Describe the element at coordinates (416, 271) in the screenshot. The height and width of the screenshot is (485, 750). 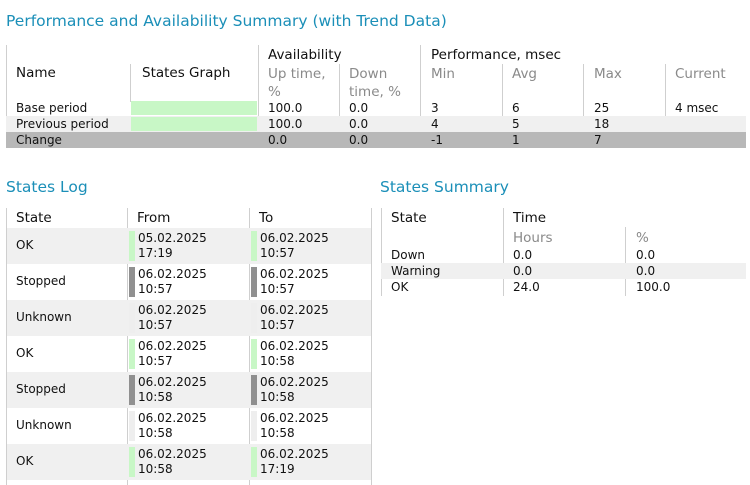
I see `summary-state: Warning` at that location.